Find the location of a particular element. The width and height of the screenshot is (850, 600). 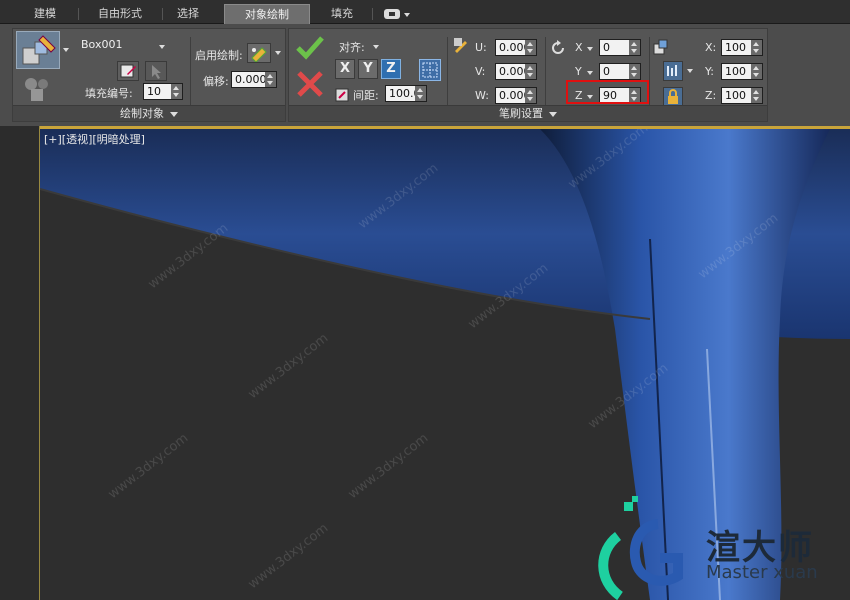

offset-spinner: 0.000 is located at coordinates (254, 79).